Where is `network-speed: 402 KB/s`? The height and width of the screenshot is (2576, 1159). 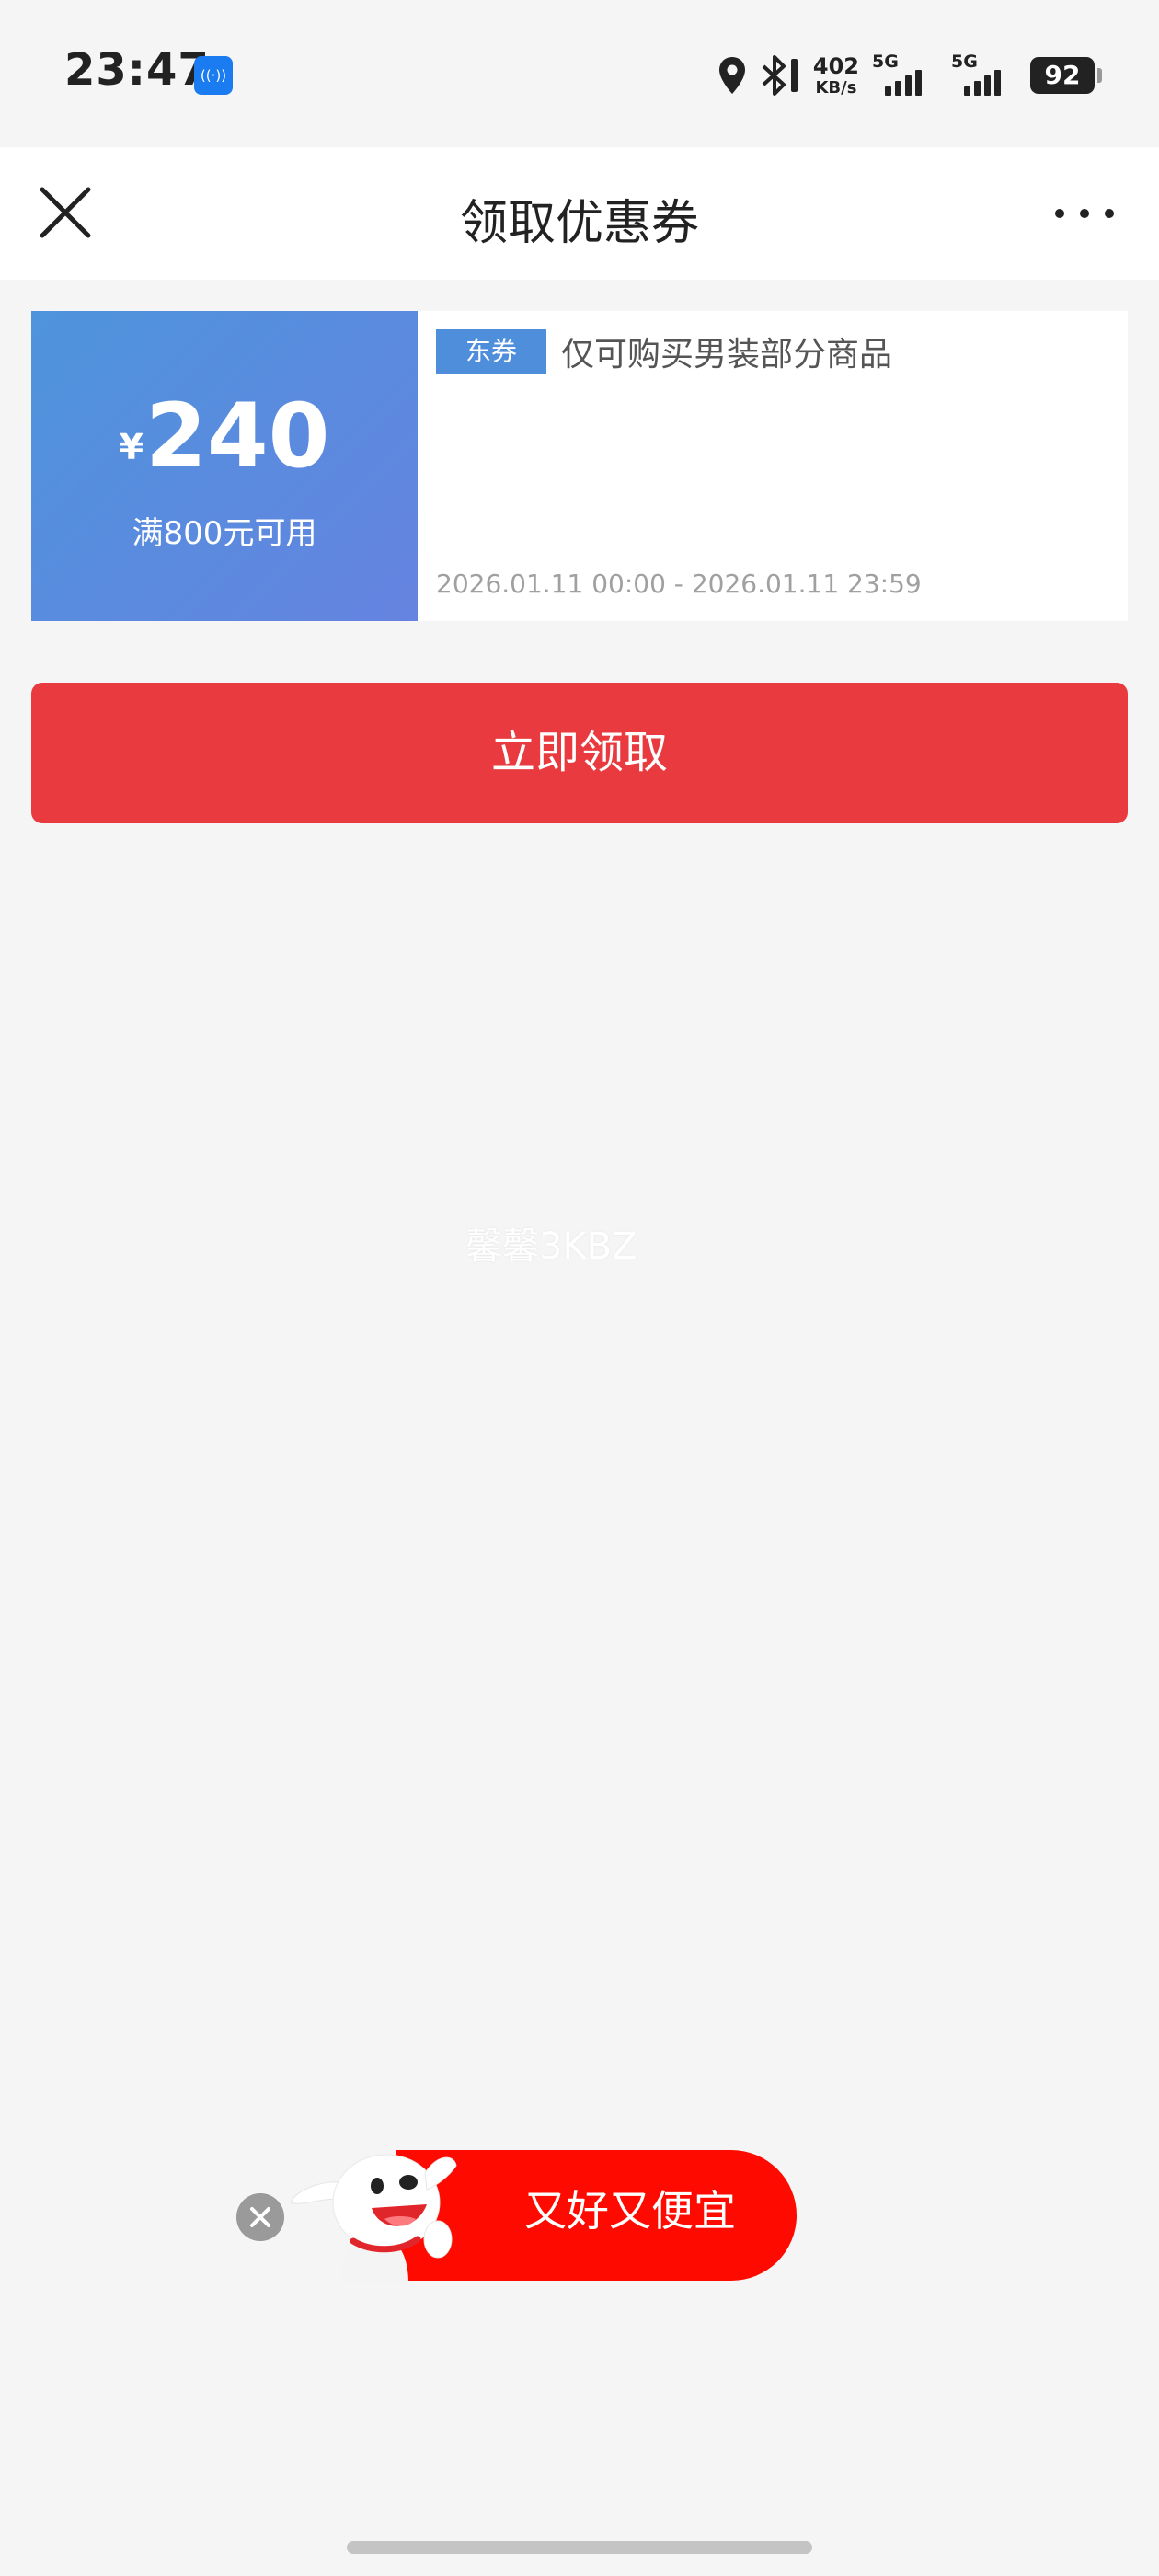 network-speed: 402 KB/s is located at coordinates (836, 76).